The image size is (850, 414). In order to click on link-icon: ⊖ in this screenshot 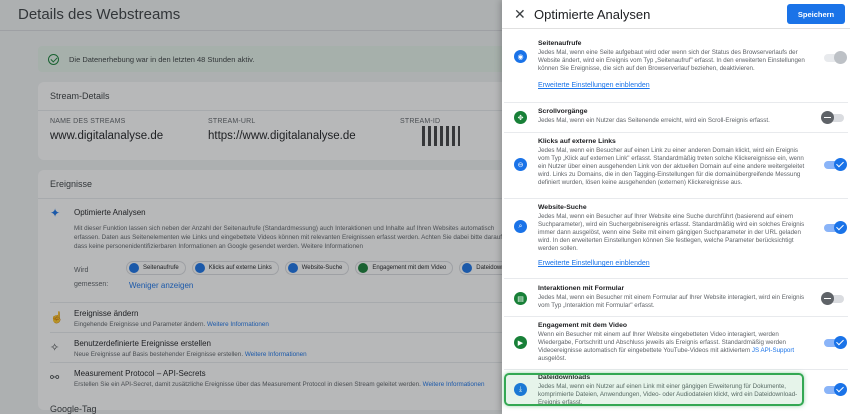, I will do `click(520, 164)`.